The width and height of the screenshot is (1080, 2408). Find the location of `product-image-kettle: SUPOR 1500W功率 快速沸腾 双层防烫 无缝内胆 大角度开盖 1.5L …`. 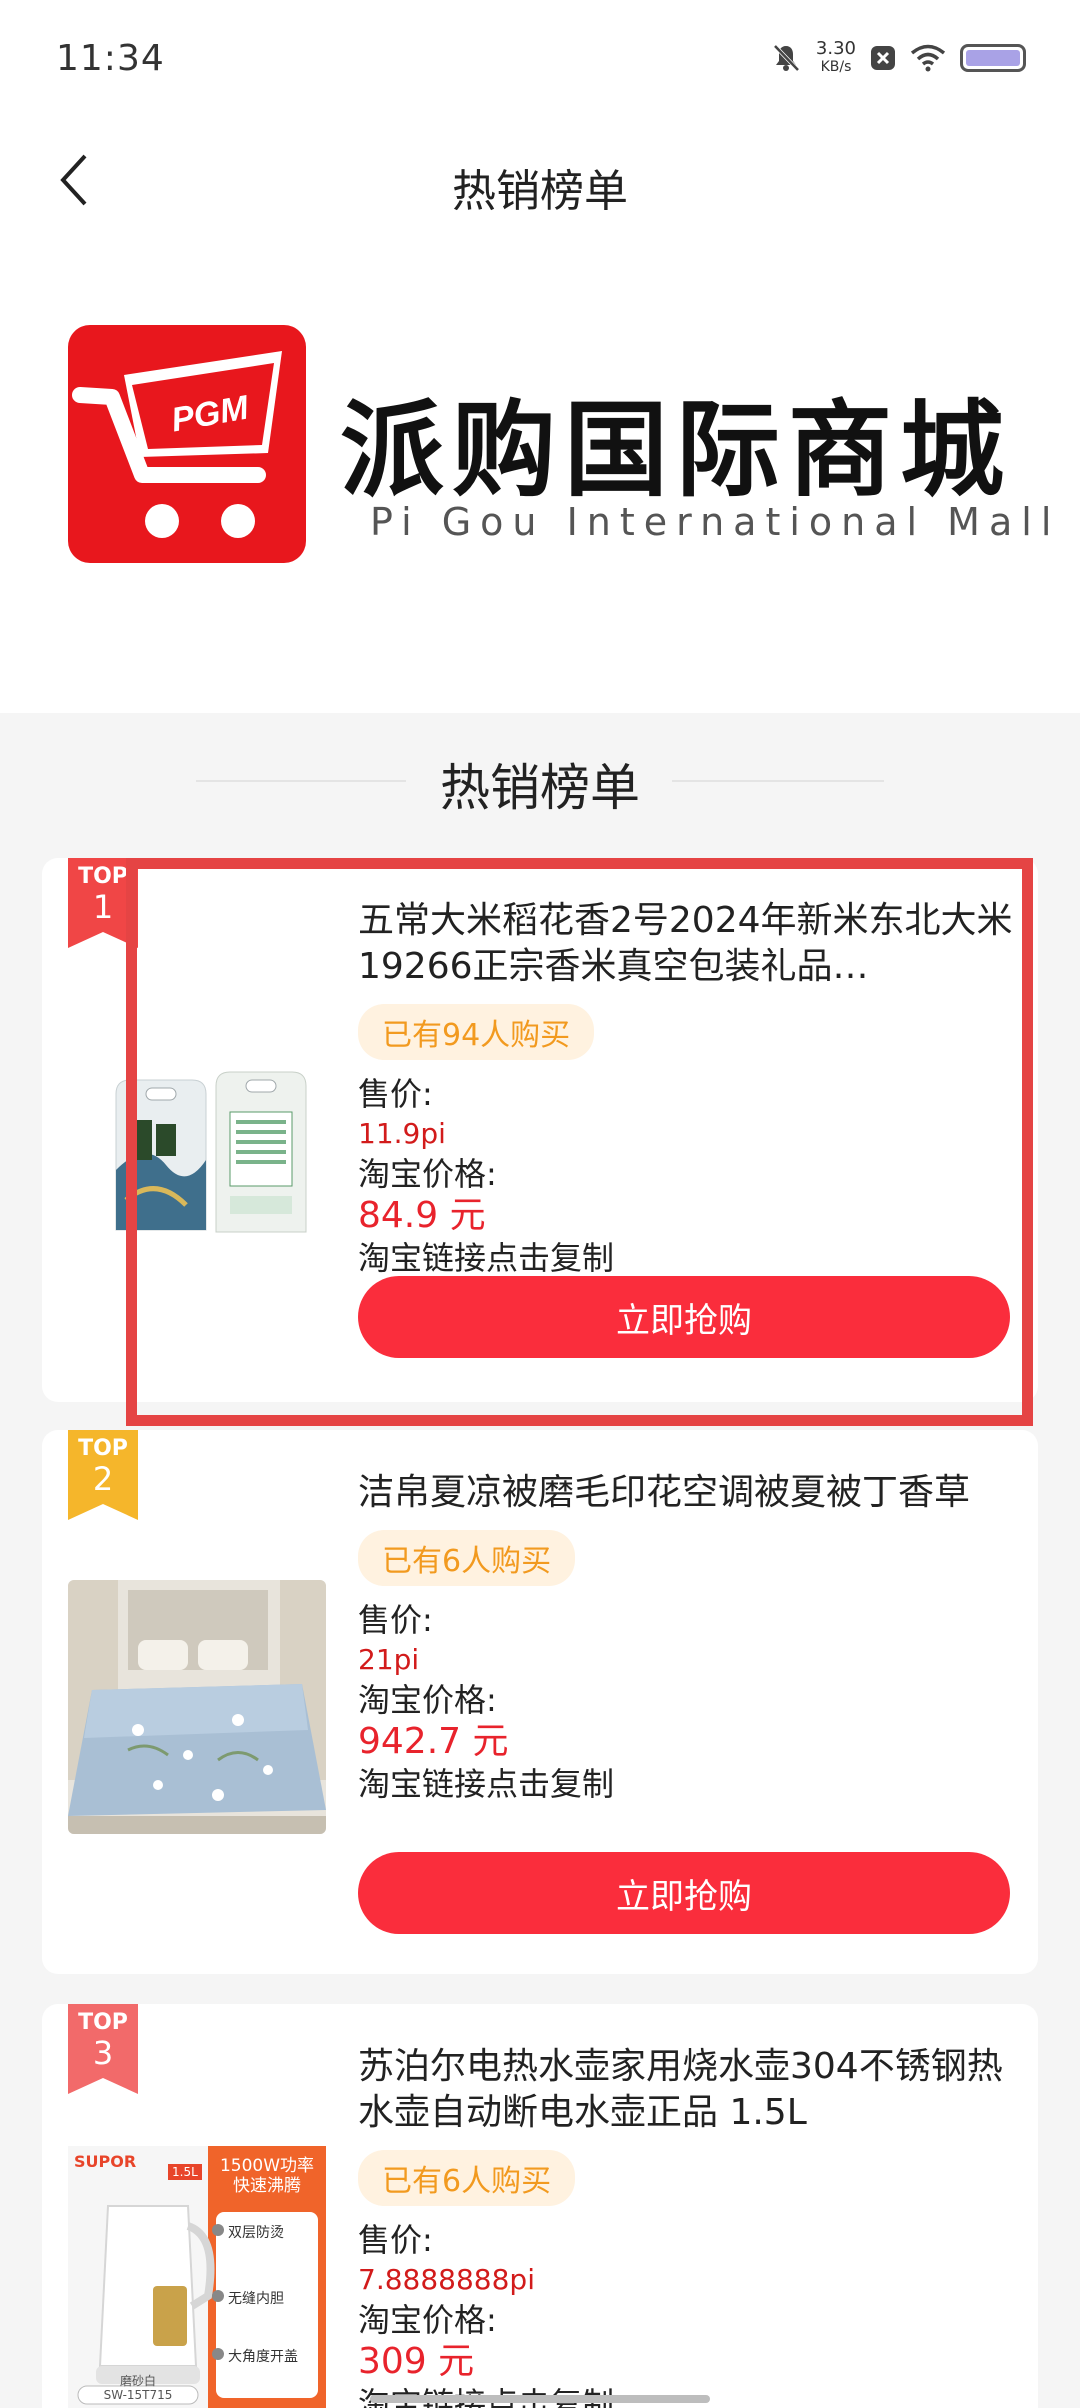

product-image-kettle: SUPOR 1500W功率 快速沸腾 双层防烫 无缝内胆 大角度开盖 1.5L … is located at coordinates (197, 2277).